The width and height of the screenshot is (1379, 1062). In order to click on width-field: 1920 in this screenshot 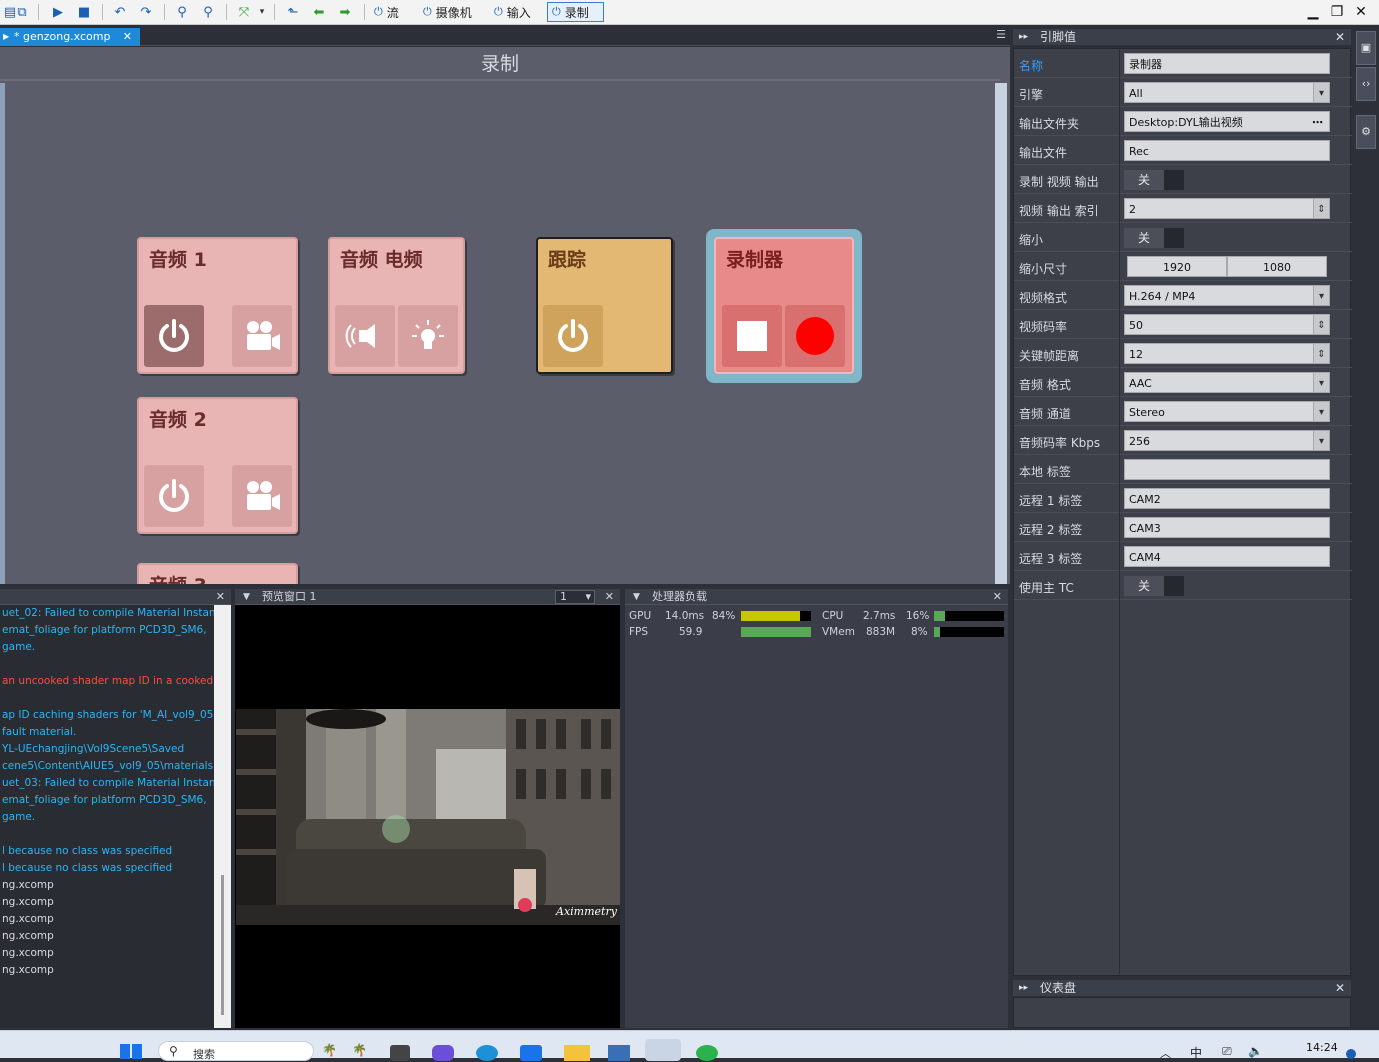, I will do `click(1177, 266)`.